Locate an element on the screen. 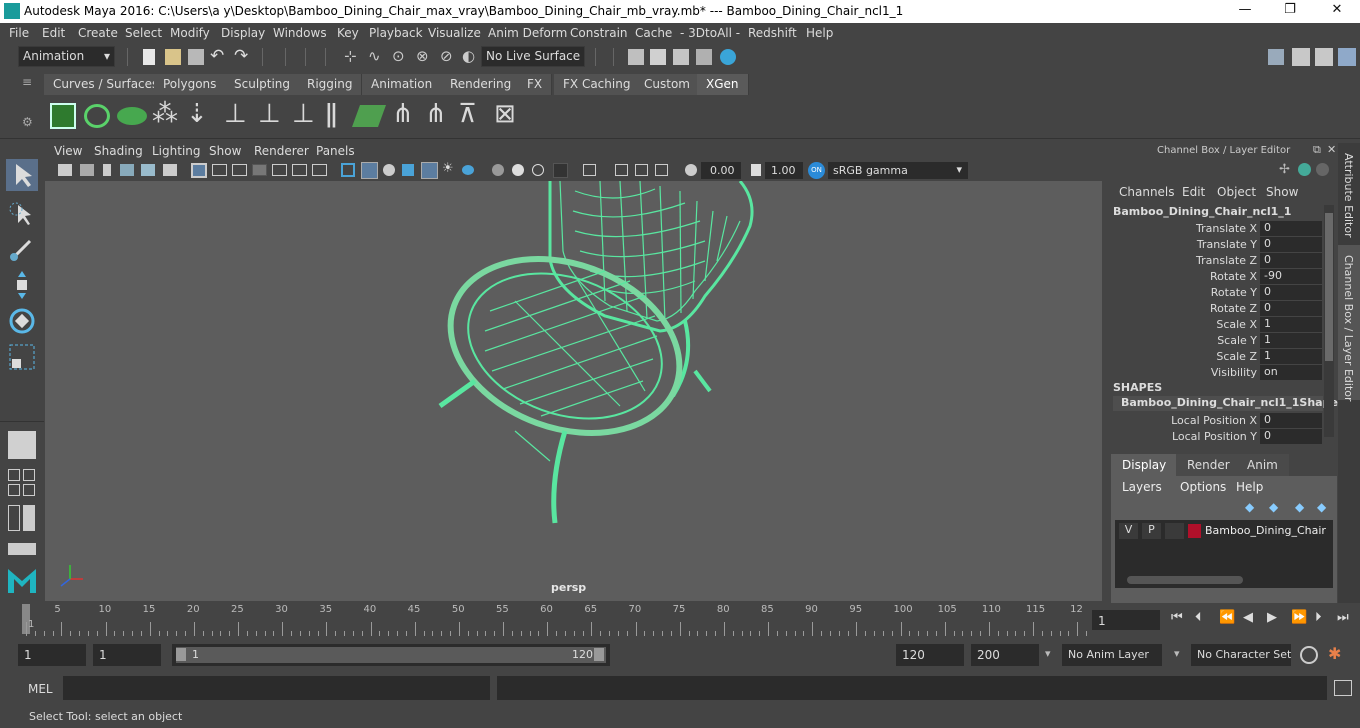 The image size is (1360, 728). viewport-menu-panels: Panels is located at coordinates (335, 151).